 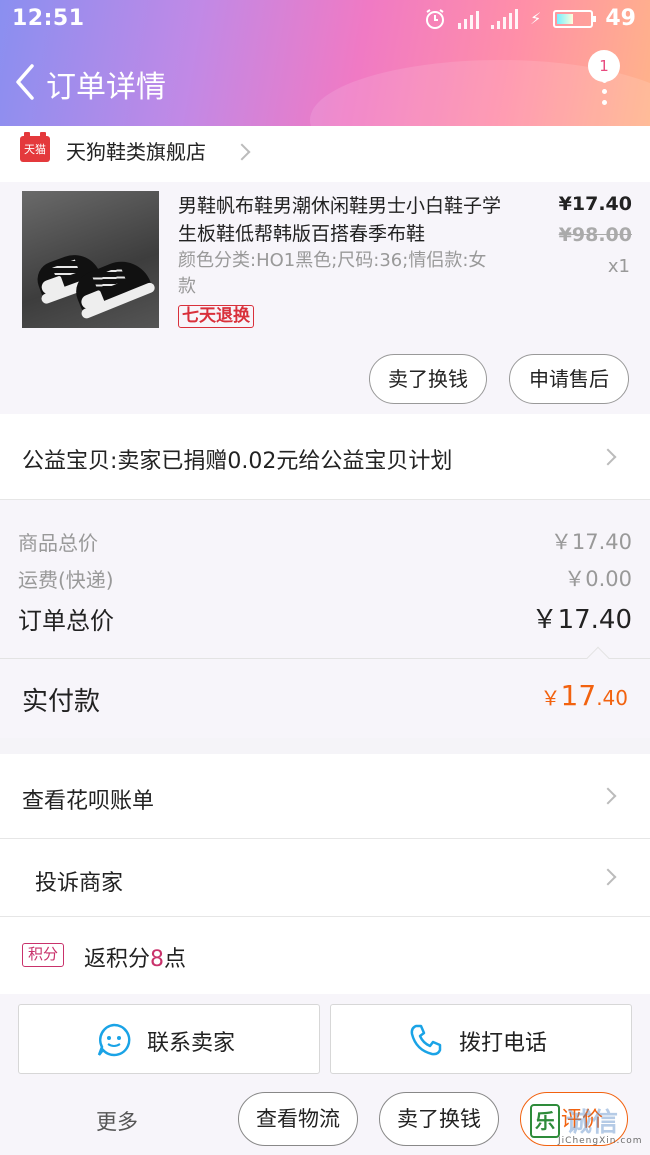 I want to click on points-tag: 积分, so click(x=43, y=955).